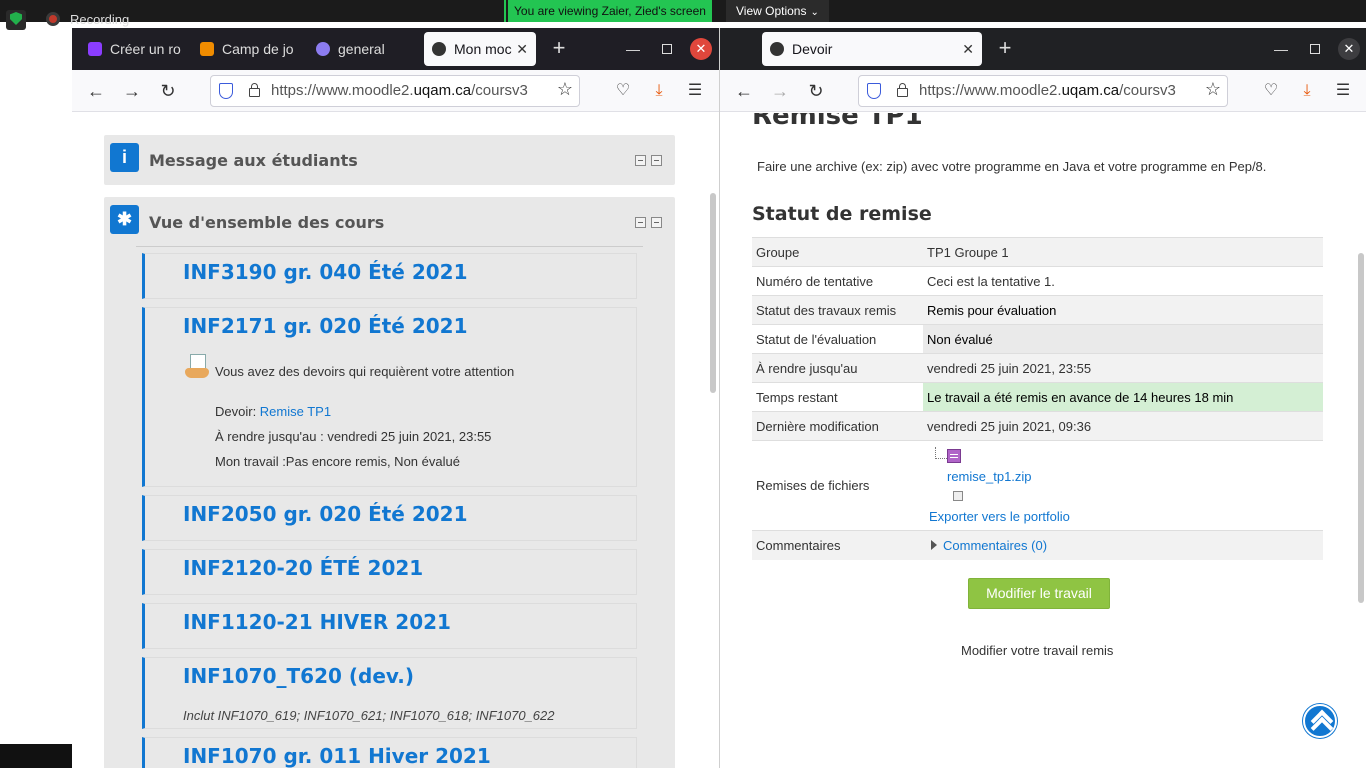  I want to click on app-d-icon, so click(95, 49).